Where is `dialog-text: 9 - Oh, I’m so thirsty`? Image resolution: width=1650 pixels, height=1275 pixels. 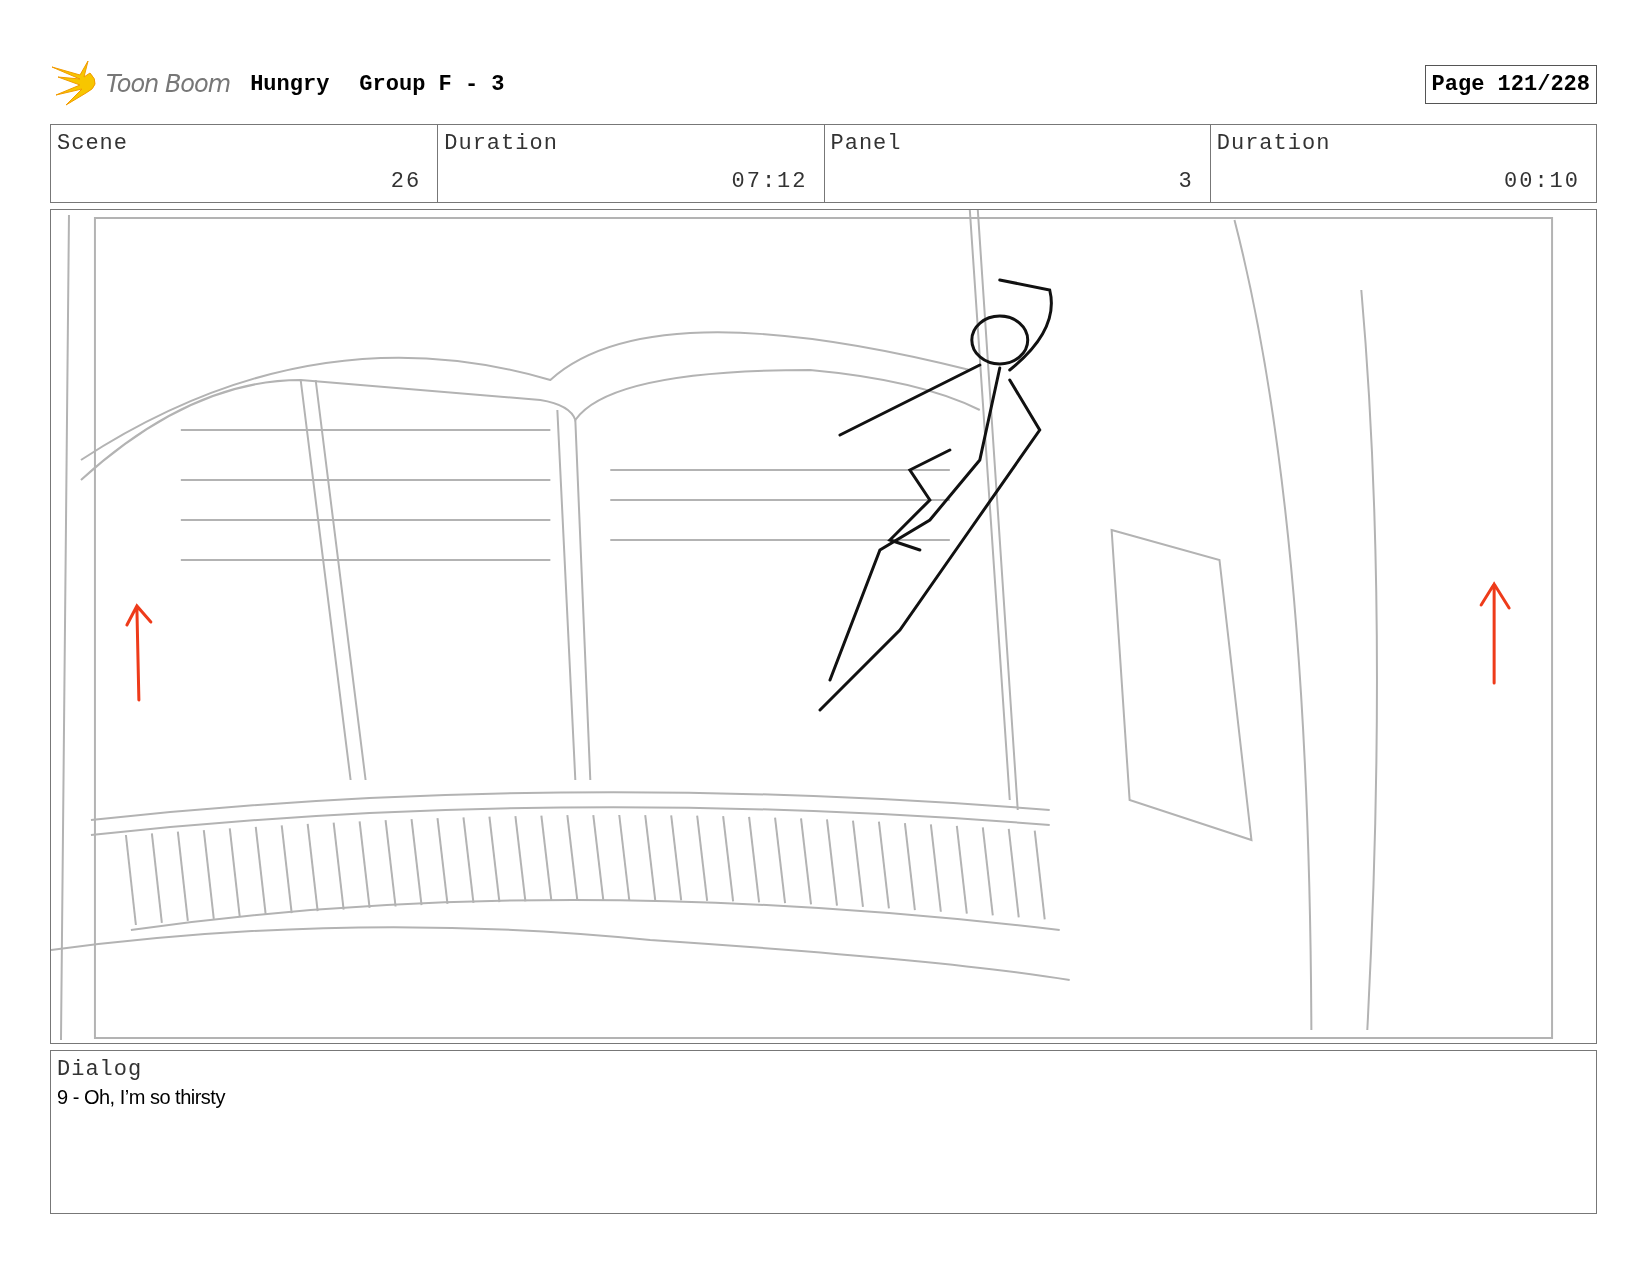
dialog-text: 9 - Oh, I’m so thirsty is located at coordinates (142, 1097).